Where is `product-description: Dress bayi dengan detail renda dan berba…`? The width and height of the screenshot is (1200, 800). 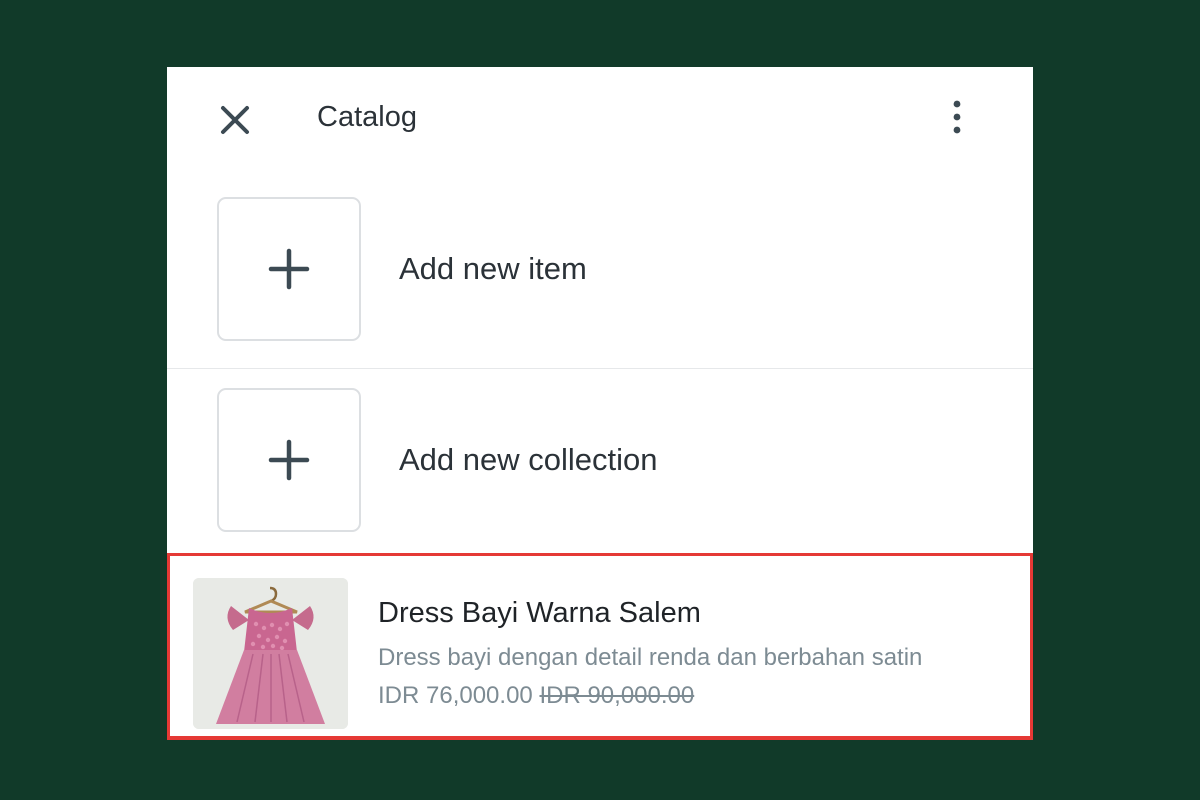
product-description: Dress bayi dengan detail renda dan berba… is located at coordinates (650, 657).